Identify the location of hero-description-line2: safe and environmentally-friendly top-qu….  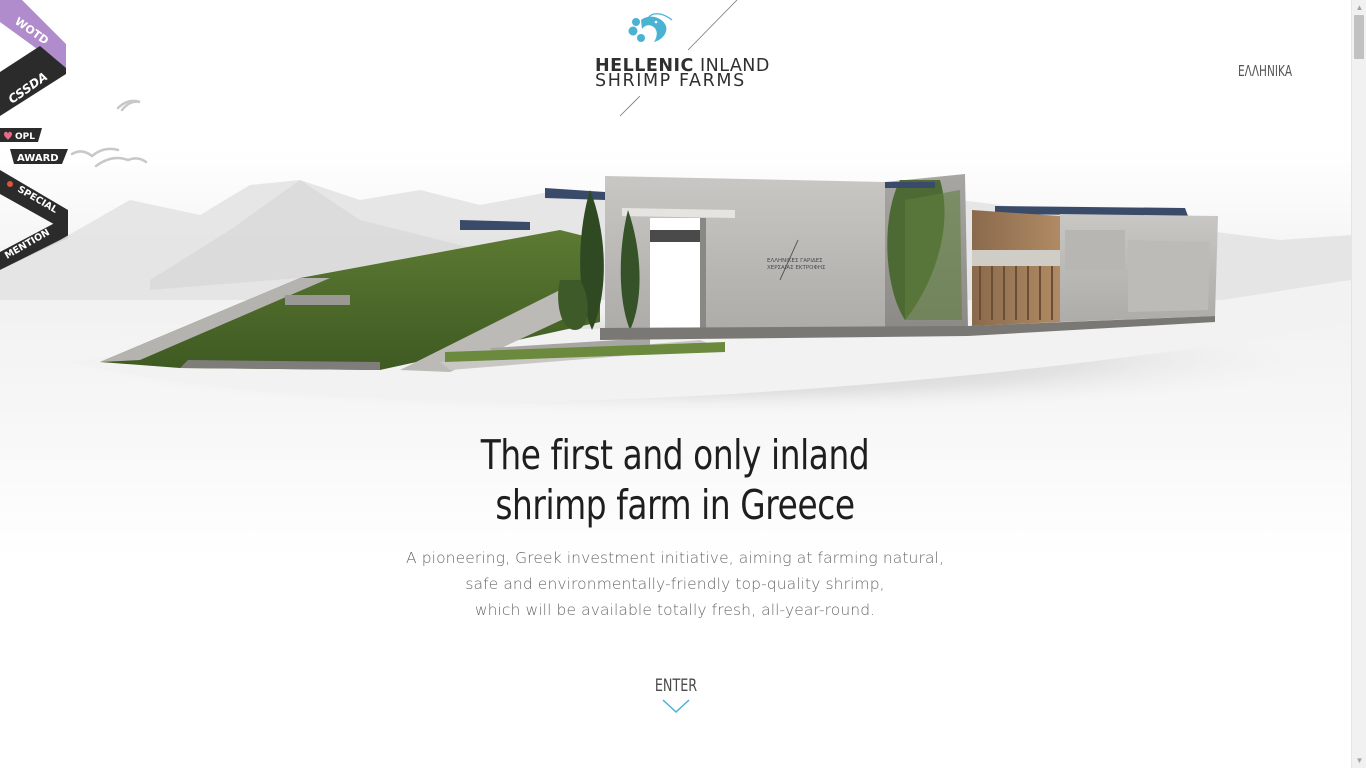
(675, 584).